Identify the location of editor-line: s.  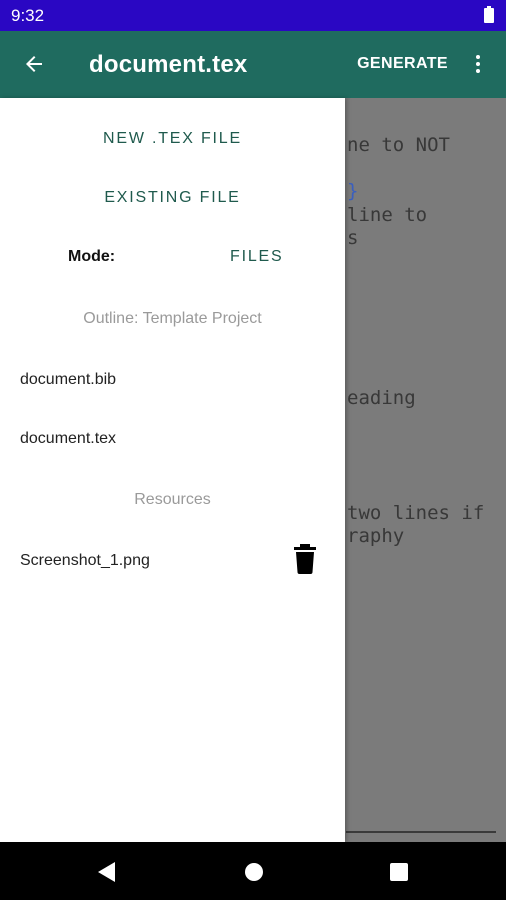
(353, 238).